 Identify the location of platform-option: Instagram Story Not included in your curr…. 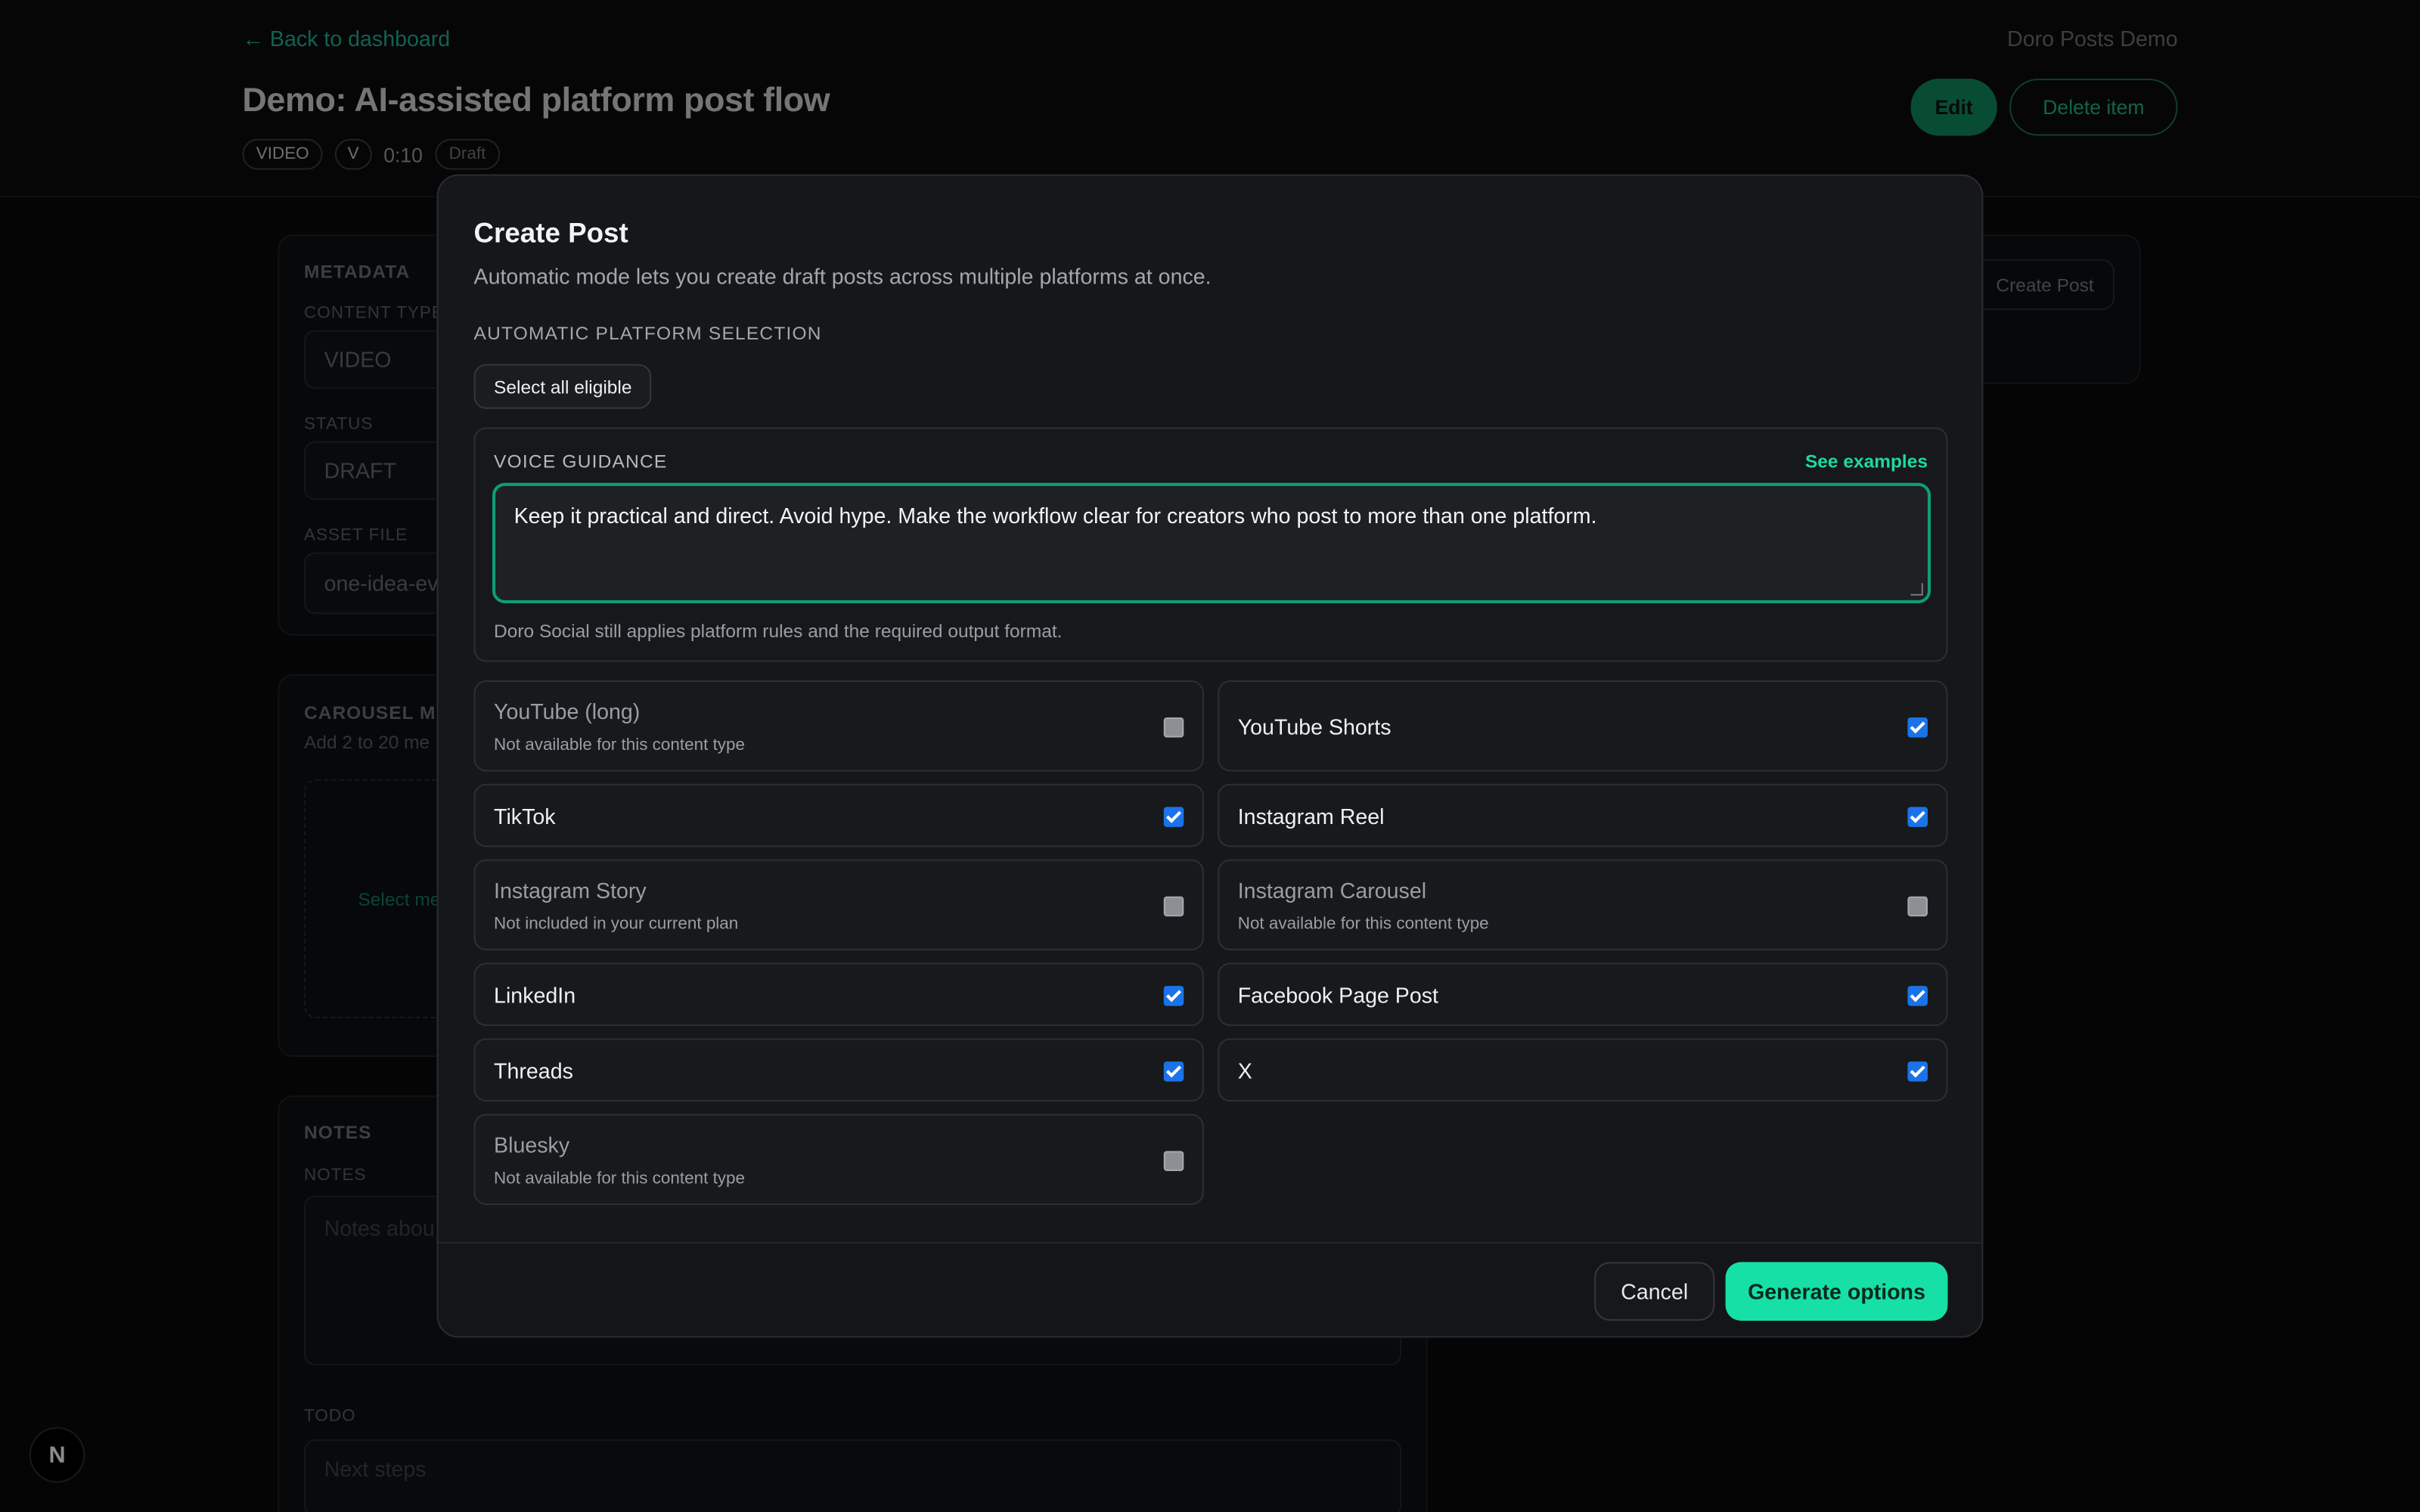
(838, 905).